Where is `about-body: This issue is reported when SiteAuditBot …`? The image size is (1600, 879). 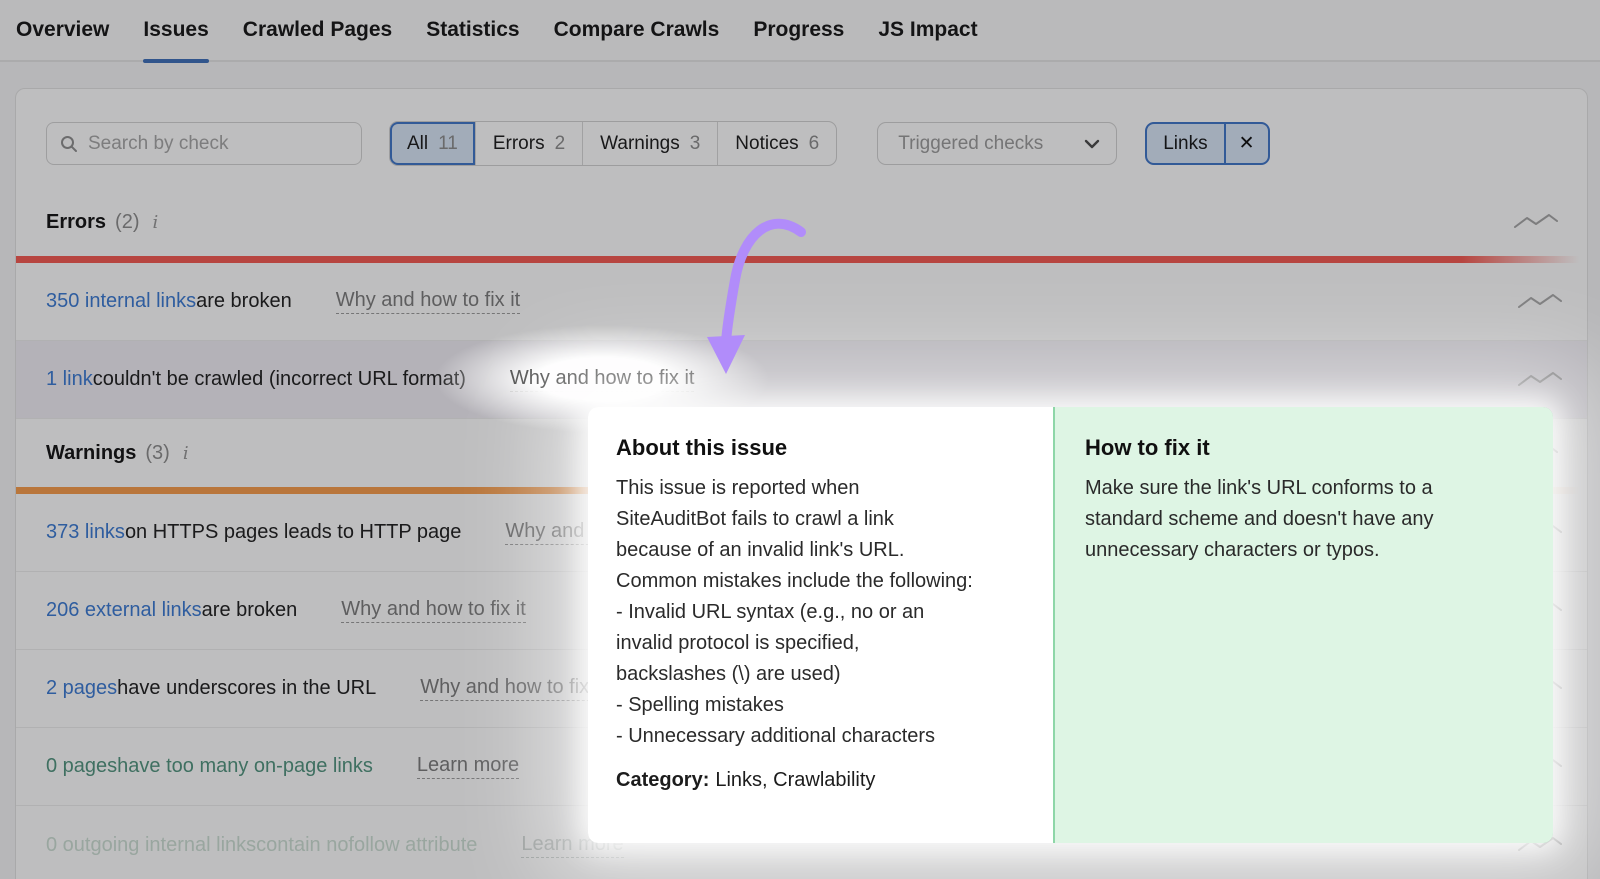 about-body: This issue is reported when SiteAuditBot … is located at coordinates (794, 612).